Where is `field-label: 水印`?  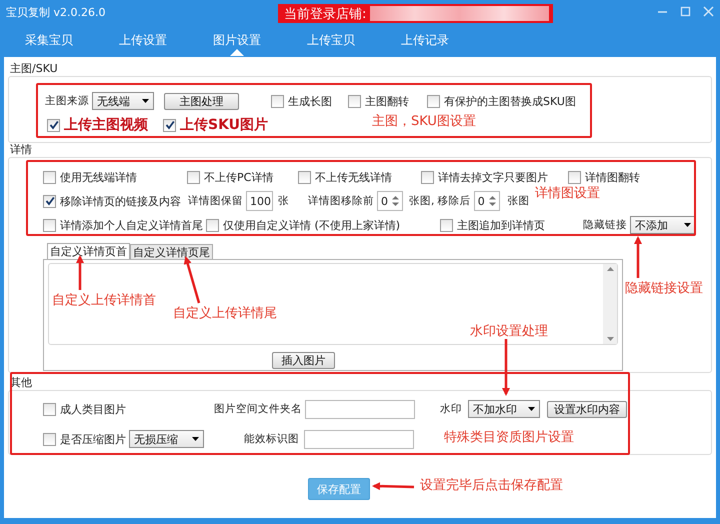
field-label: 水印 is located at coordinates (451, 409).